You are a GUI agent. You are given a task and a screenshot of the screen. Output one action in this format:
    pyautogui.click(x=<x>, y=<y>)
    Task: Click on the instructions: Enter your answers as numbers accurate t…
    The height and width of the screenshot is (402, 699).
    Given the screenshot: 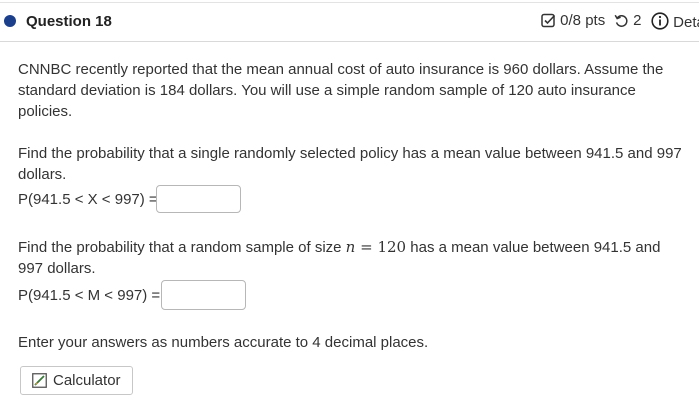 What is the action you would take?
    pyautogui.click(x=223, y=342)
    